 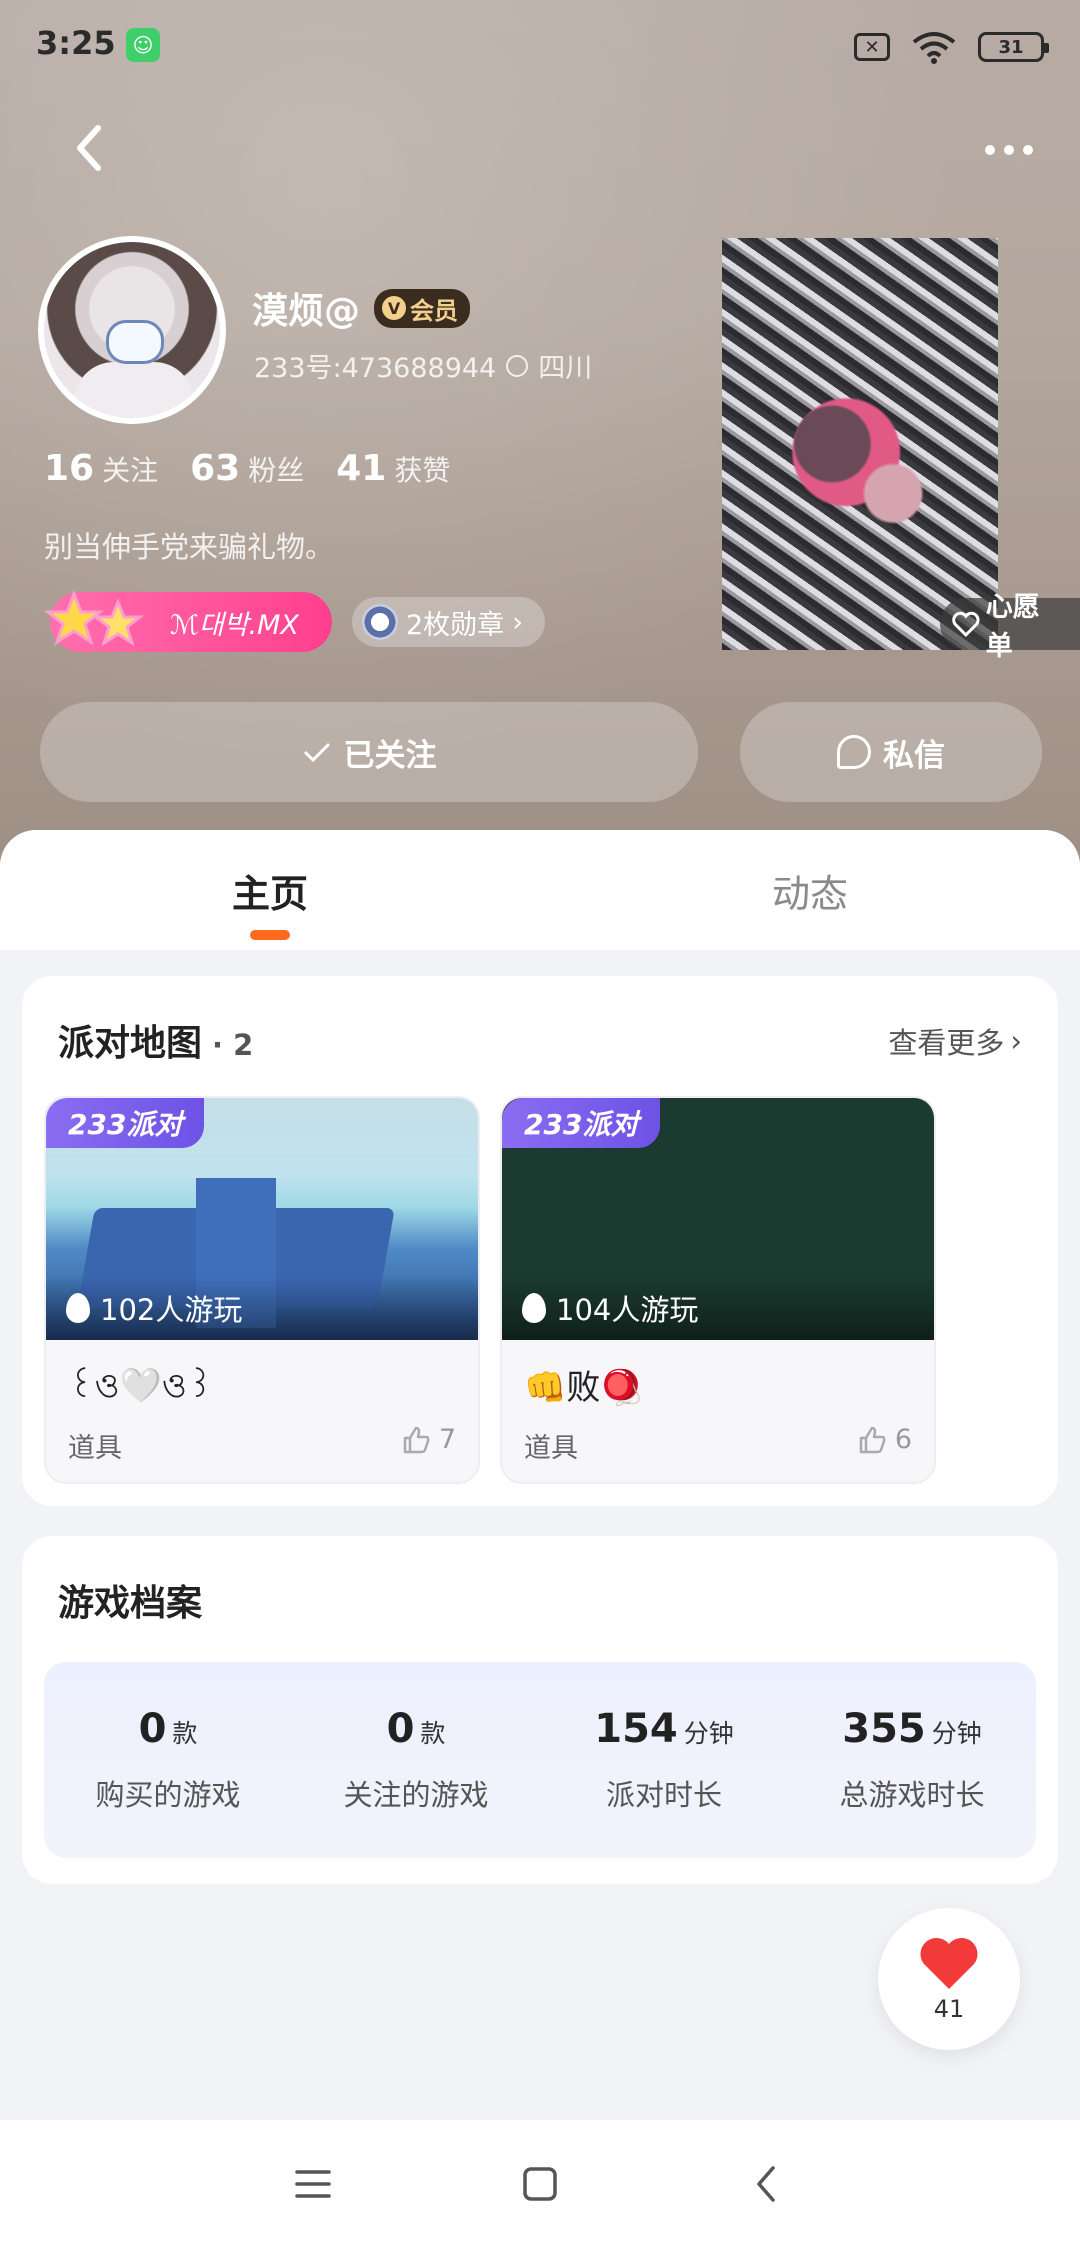 I want to click on map-thumbnail: 233派对 104人游玩, so click(x=718, y=1219).